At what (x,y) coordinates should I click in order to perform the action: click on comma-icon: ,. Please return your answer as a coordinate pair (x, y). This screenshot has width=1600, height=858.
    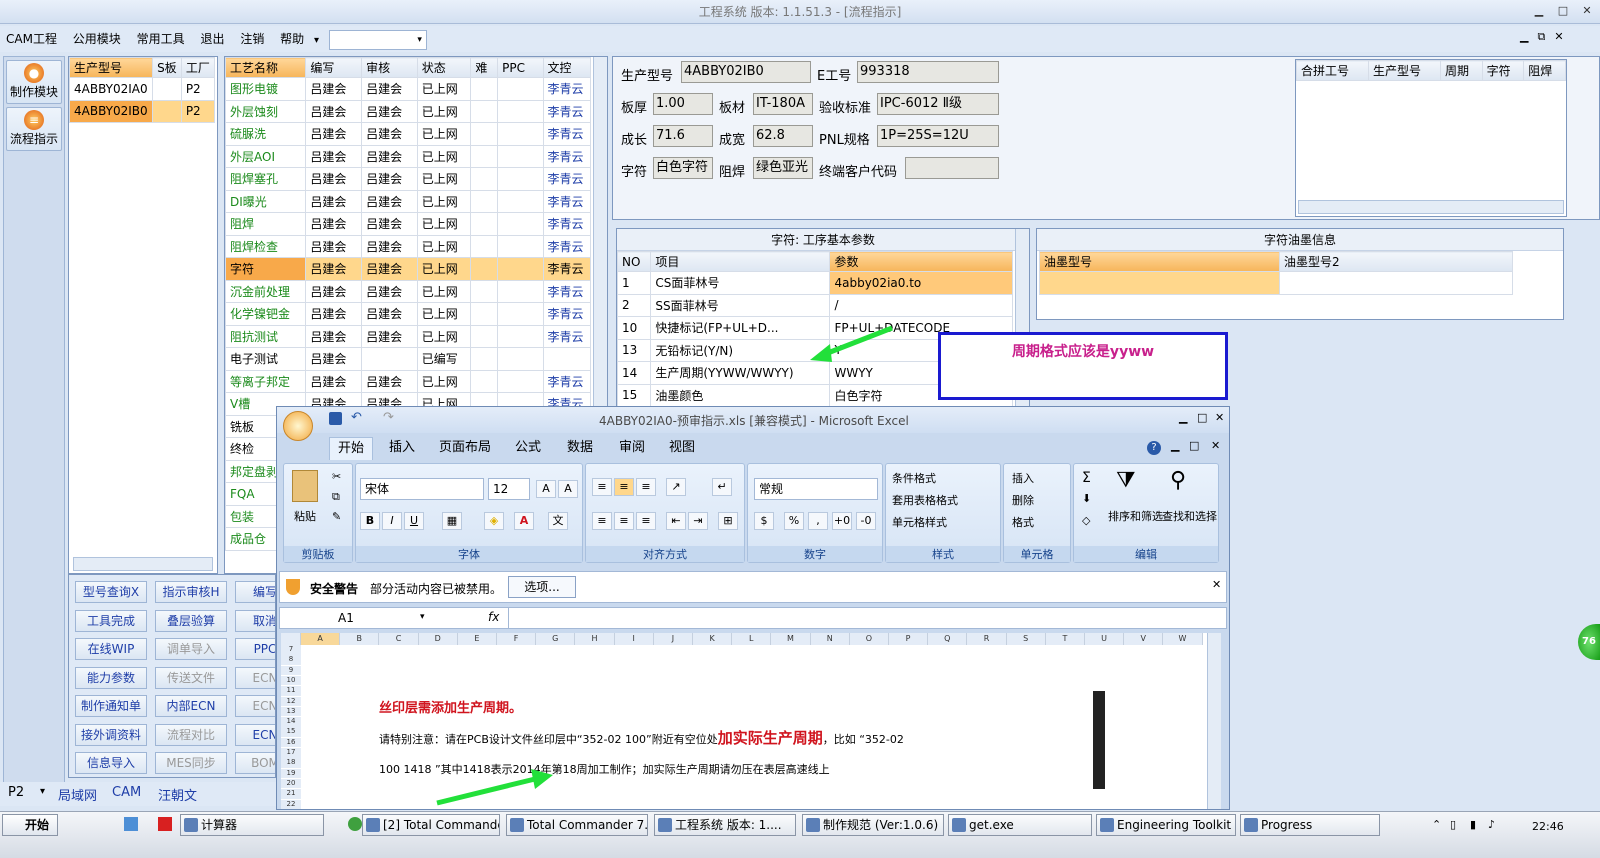
    Looking at the image, I should click on (818, 521).